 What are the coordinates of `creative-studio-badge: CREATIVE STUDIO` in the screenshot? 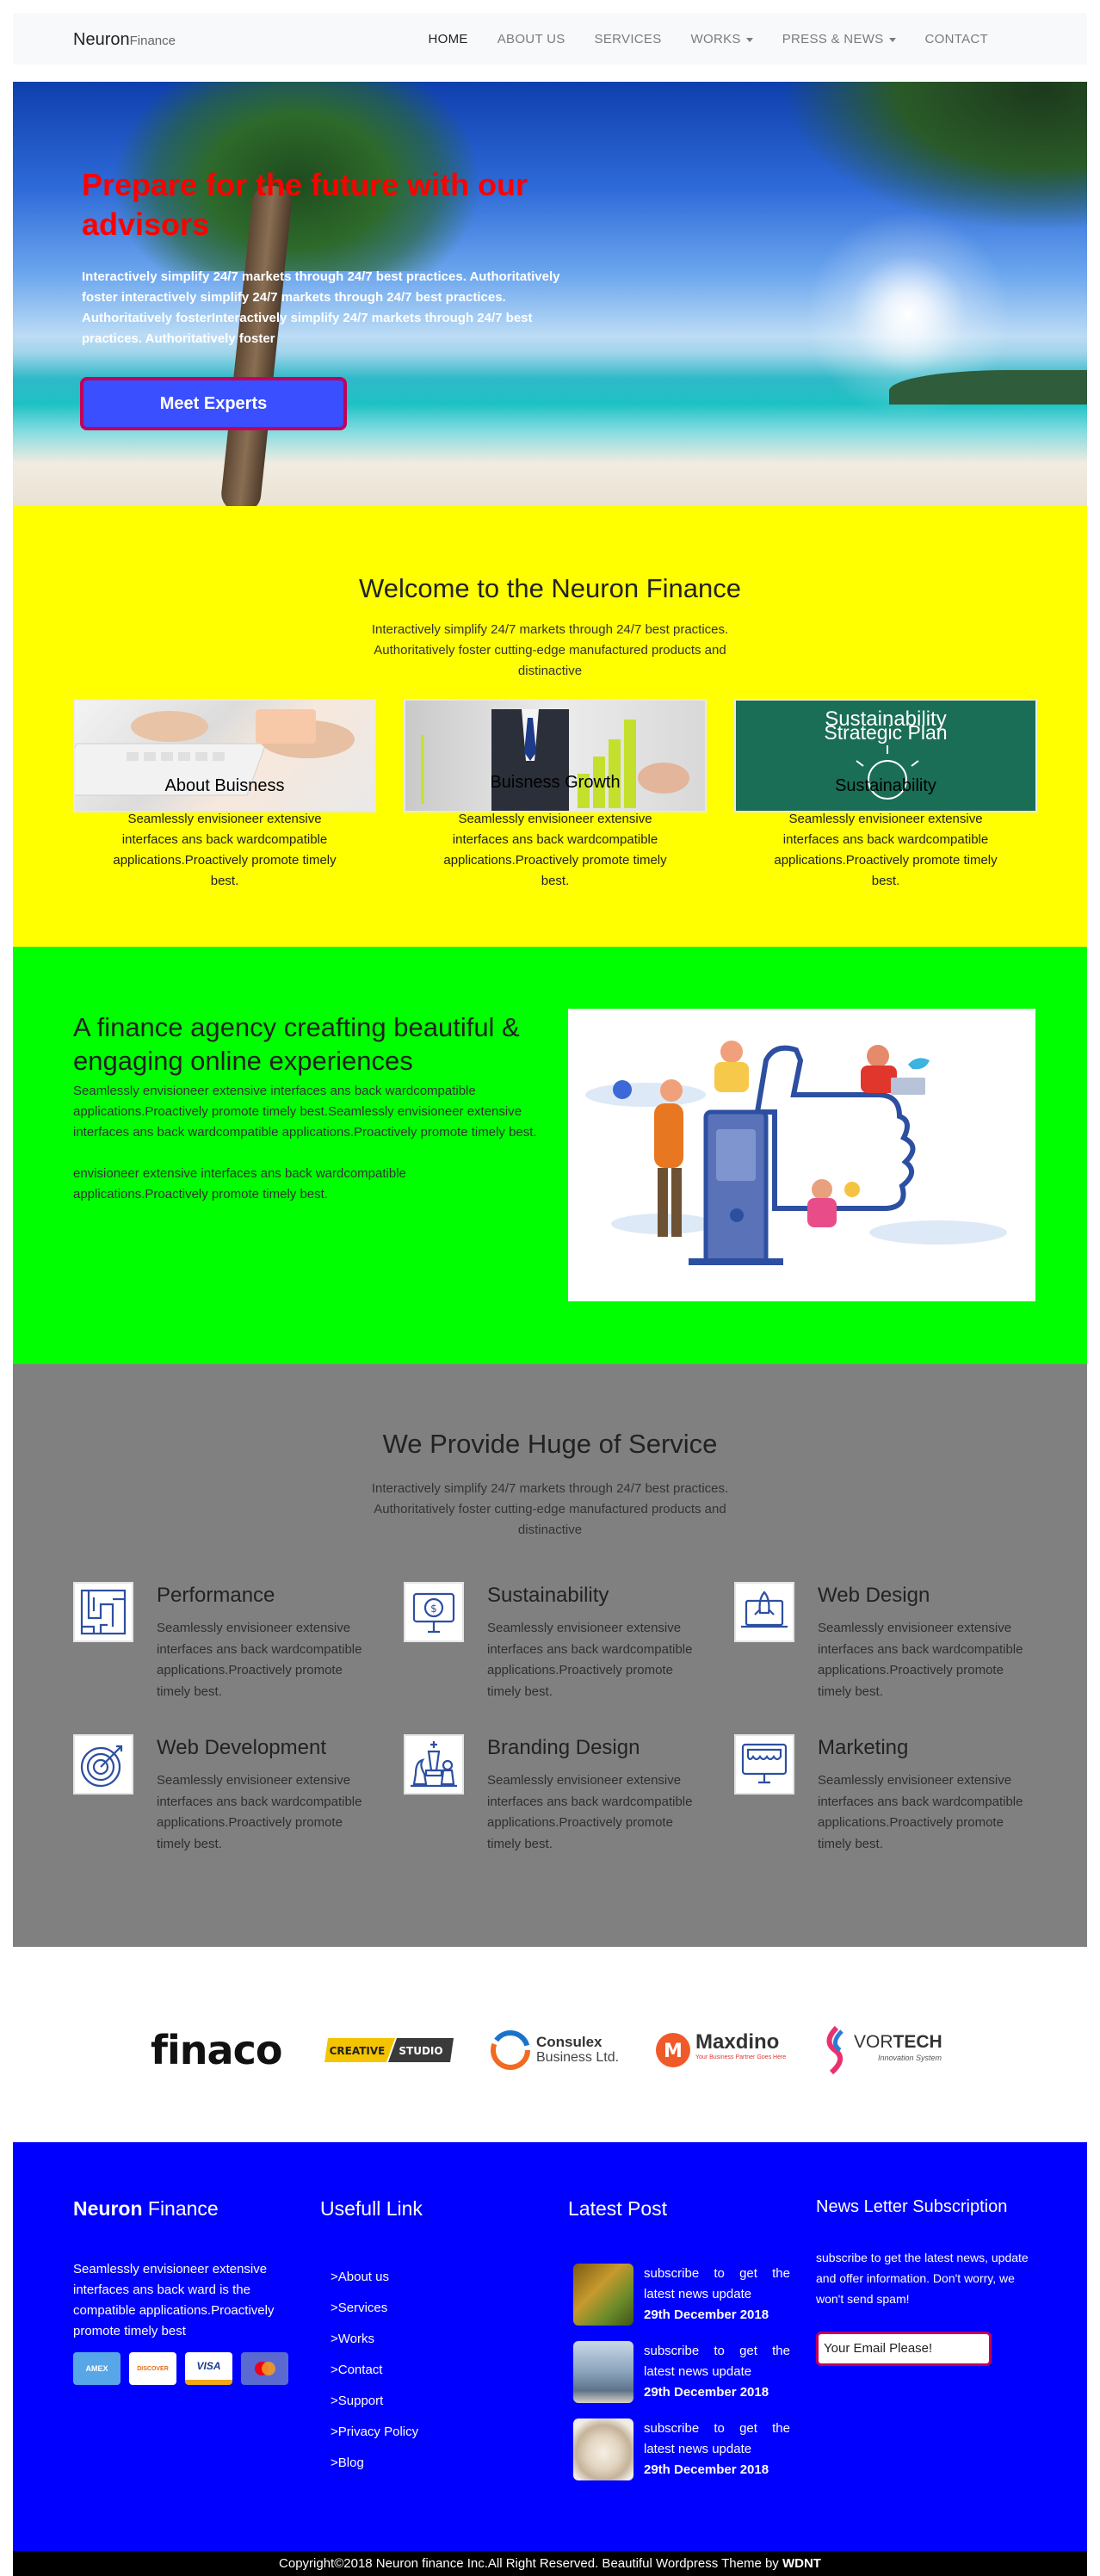 It's located at (389, 2050).